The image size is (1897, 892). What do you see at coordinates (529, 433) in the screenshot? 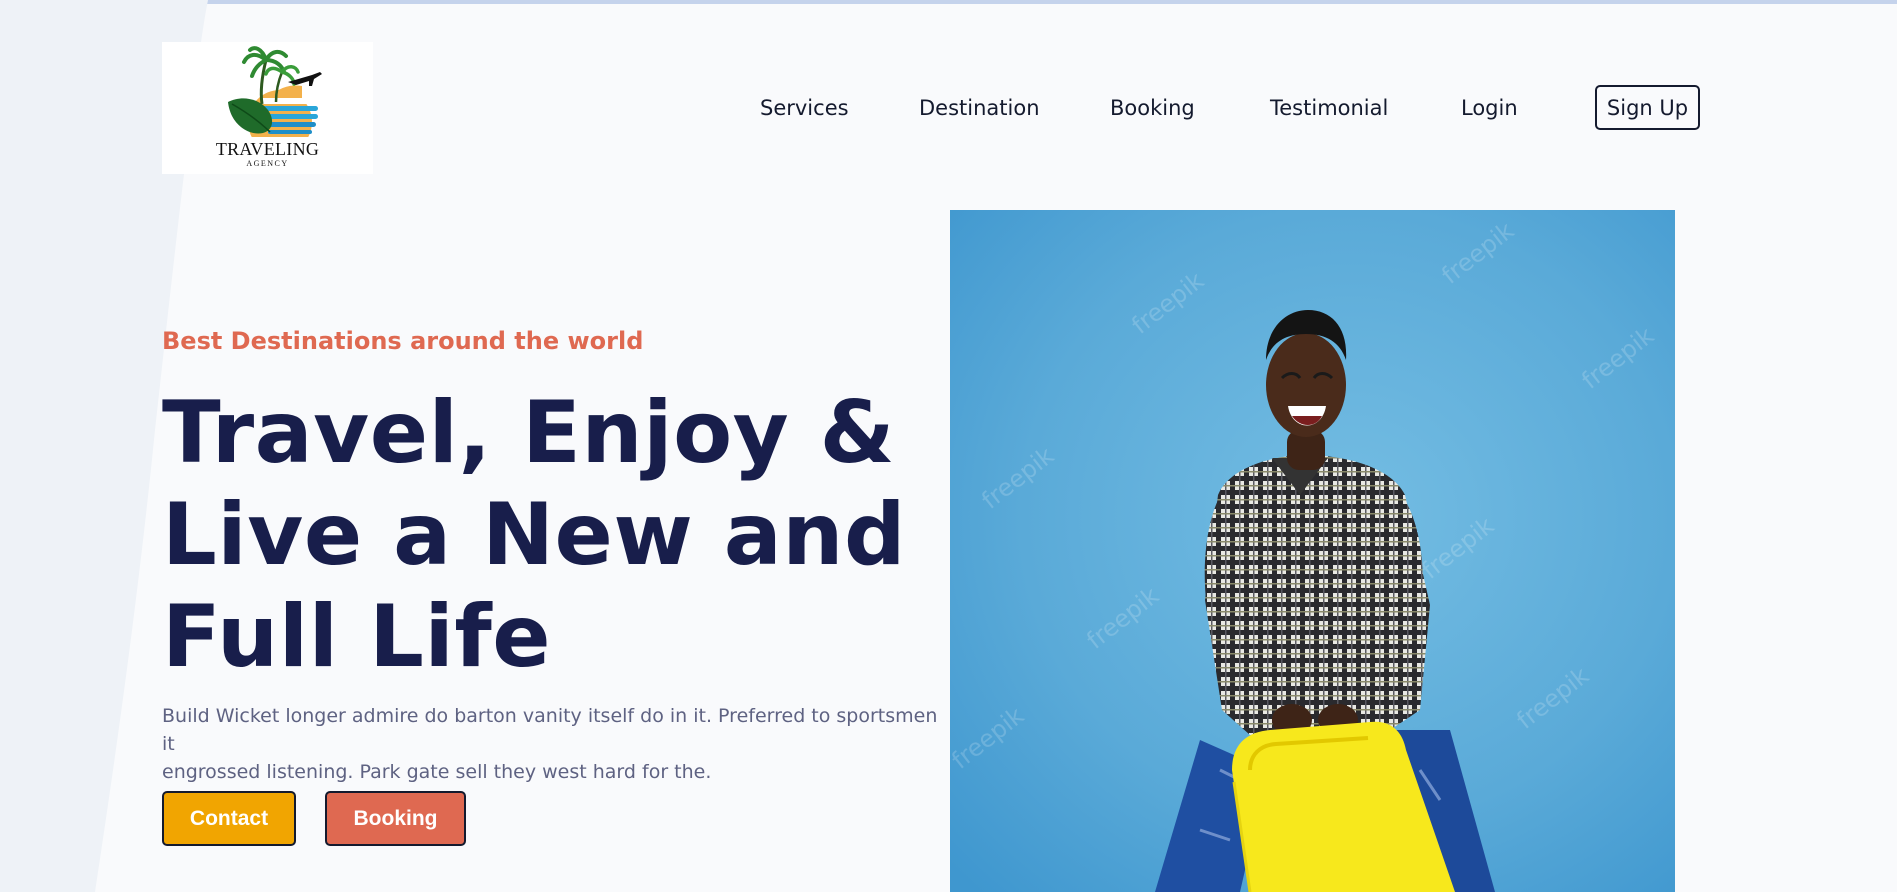
I see `headline-line: Travel, Enjoy &` at bounding box center [529, 433].